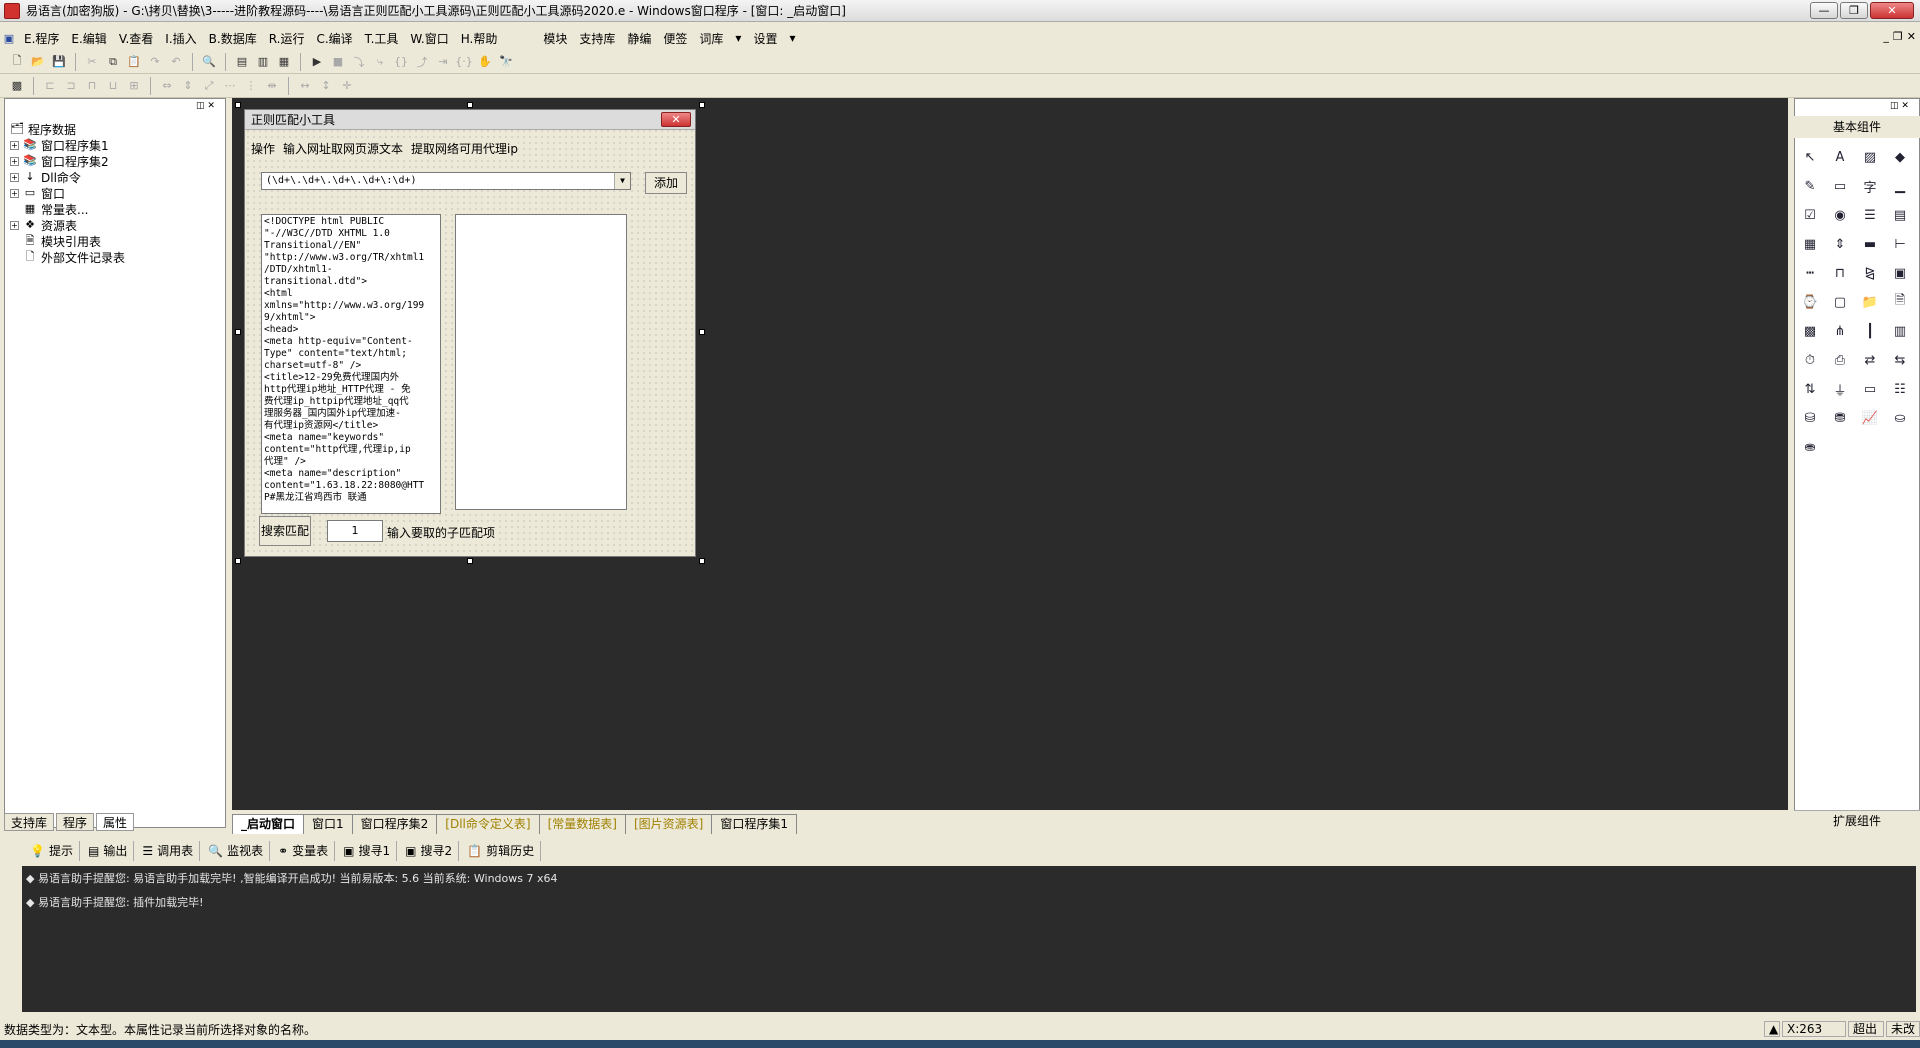  Describe the element at coordinates (1870, 215) in the screenshot. I see `listbox-icon: ☰` at that location.